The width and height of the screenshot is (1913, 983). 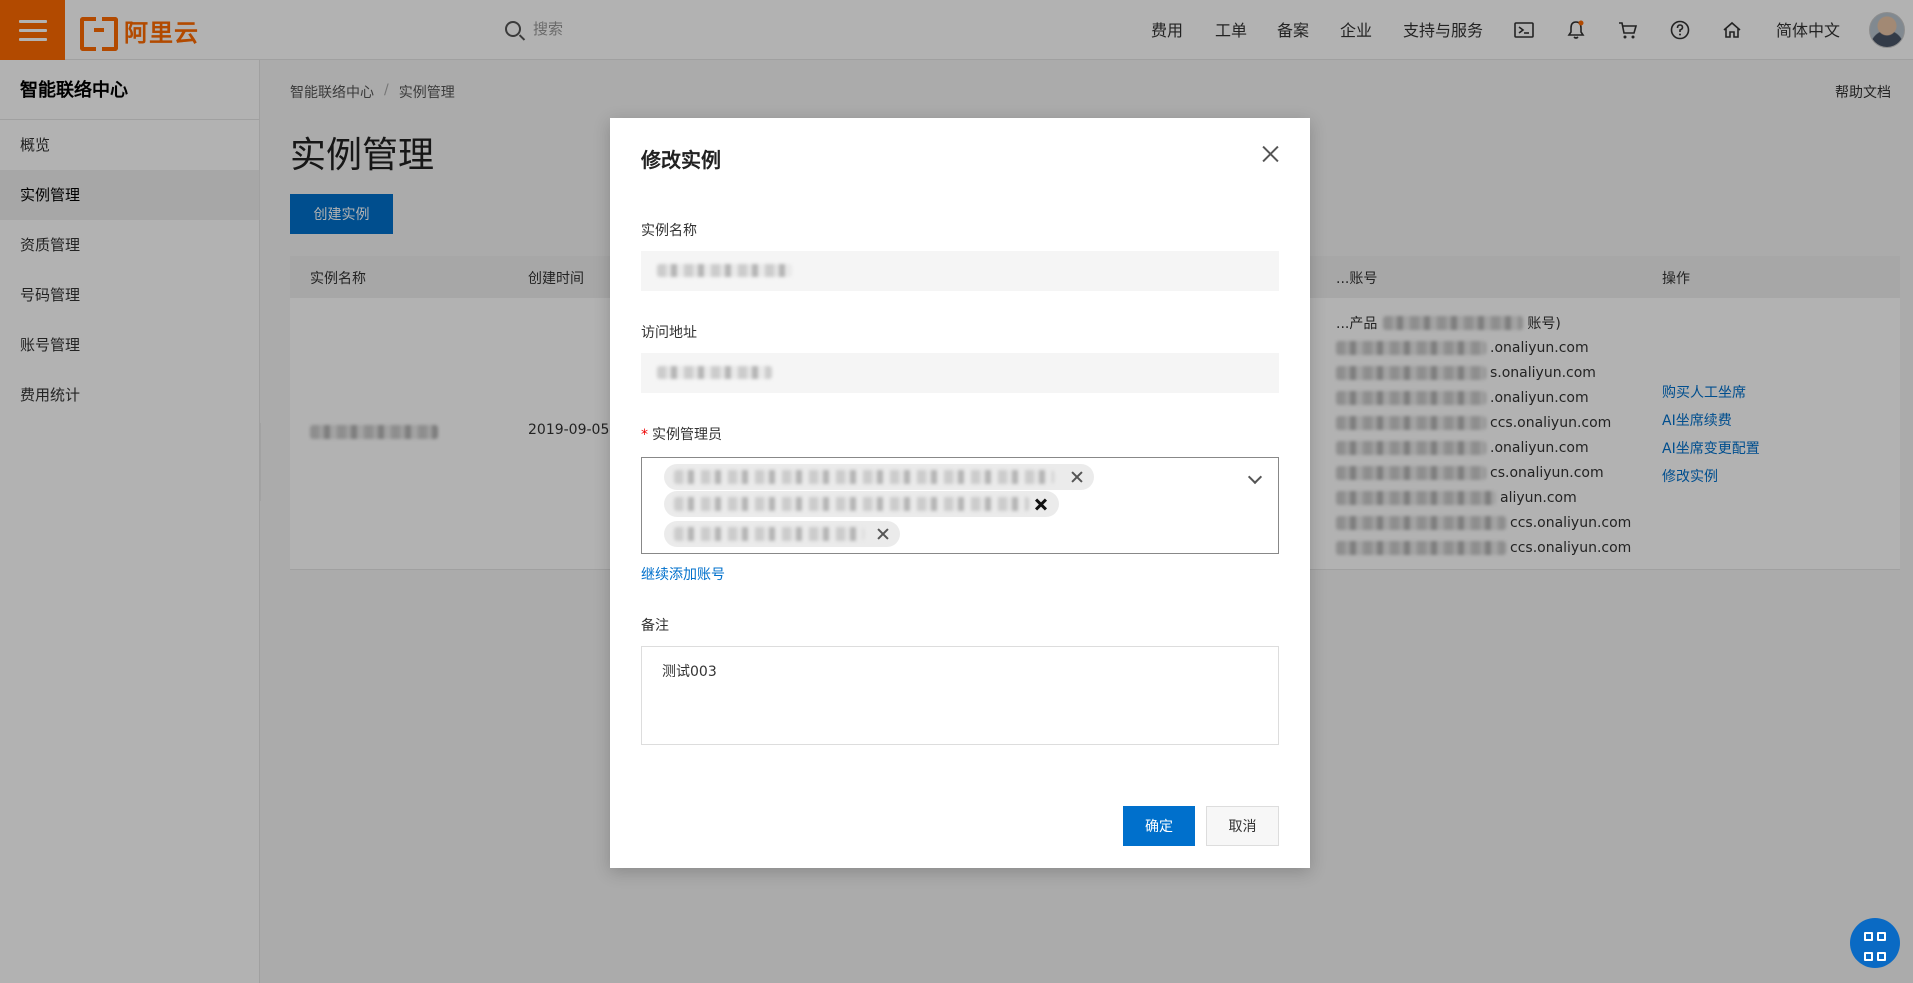 What do you see at coordinates (681, 435) in the screenshot?
I see `instance-admin-label: * 实例管理员` at bounding box center [681, 435].